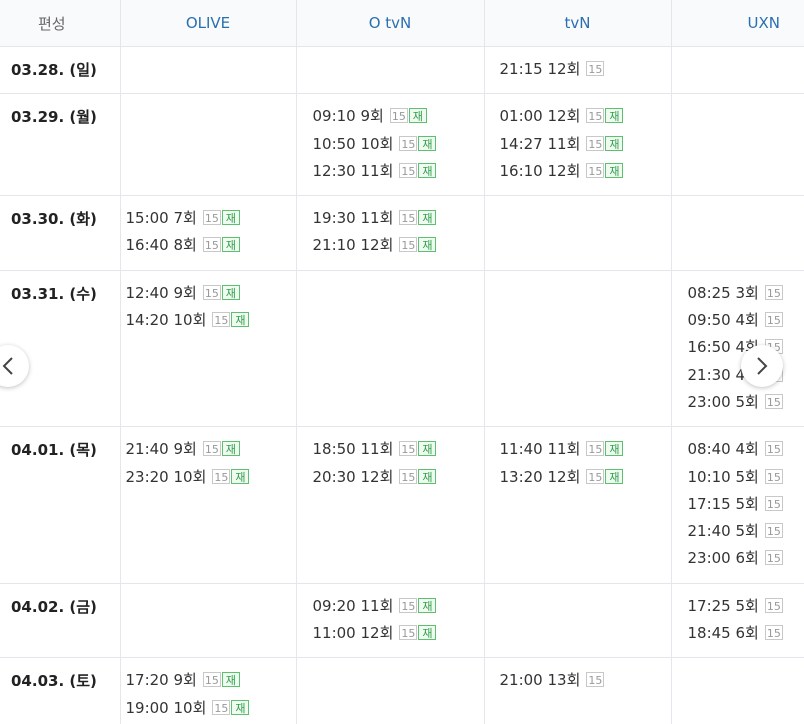 The image size is (804, 724). What do you see at coordinates (334, 116) in the screenshot?
I see `episode-time: 09:10` at bounding box center [334, 116].